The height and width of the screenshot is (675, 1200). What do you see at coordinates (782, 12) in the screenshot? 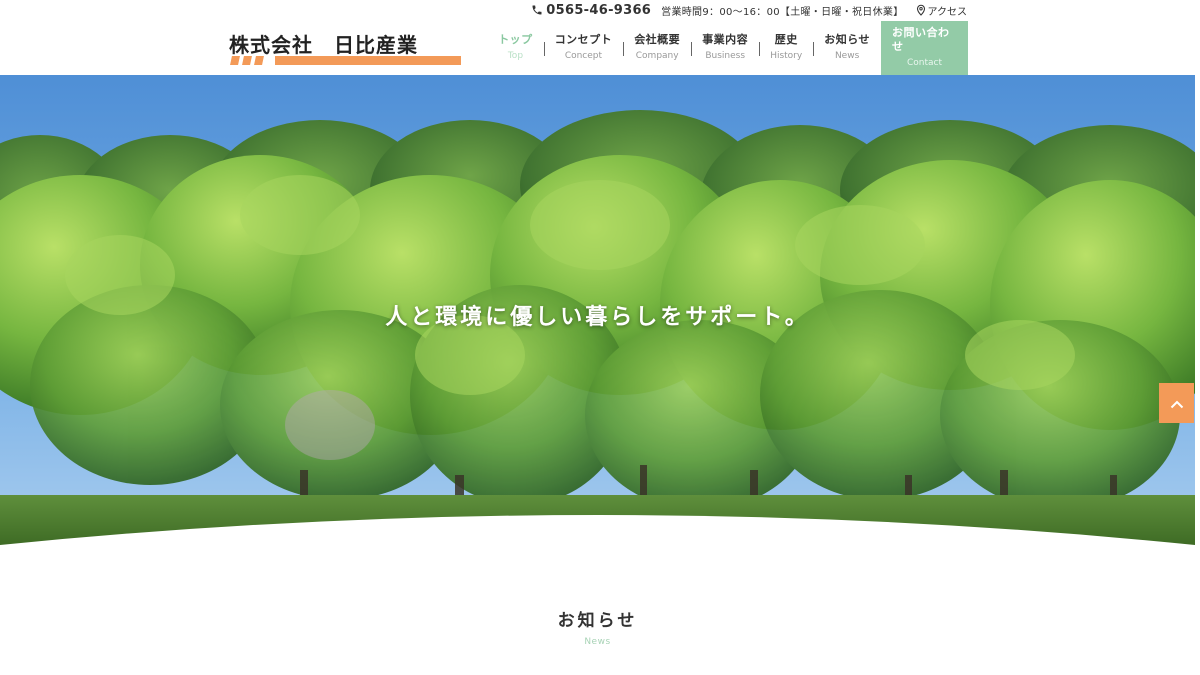
I see `business-hours: 営業時間9：00〜16：00【土曜・日曜・祝日休業】` at bounding box center [782, 12].